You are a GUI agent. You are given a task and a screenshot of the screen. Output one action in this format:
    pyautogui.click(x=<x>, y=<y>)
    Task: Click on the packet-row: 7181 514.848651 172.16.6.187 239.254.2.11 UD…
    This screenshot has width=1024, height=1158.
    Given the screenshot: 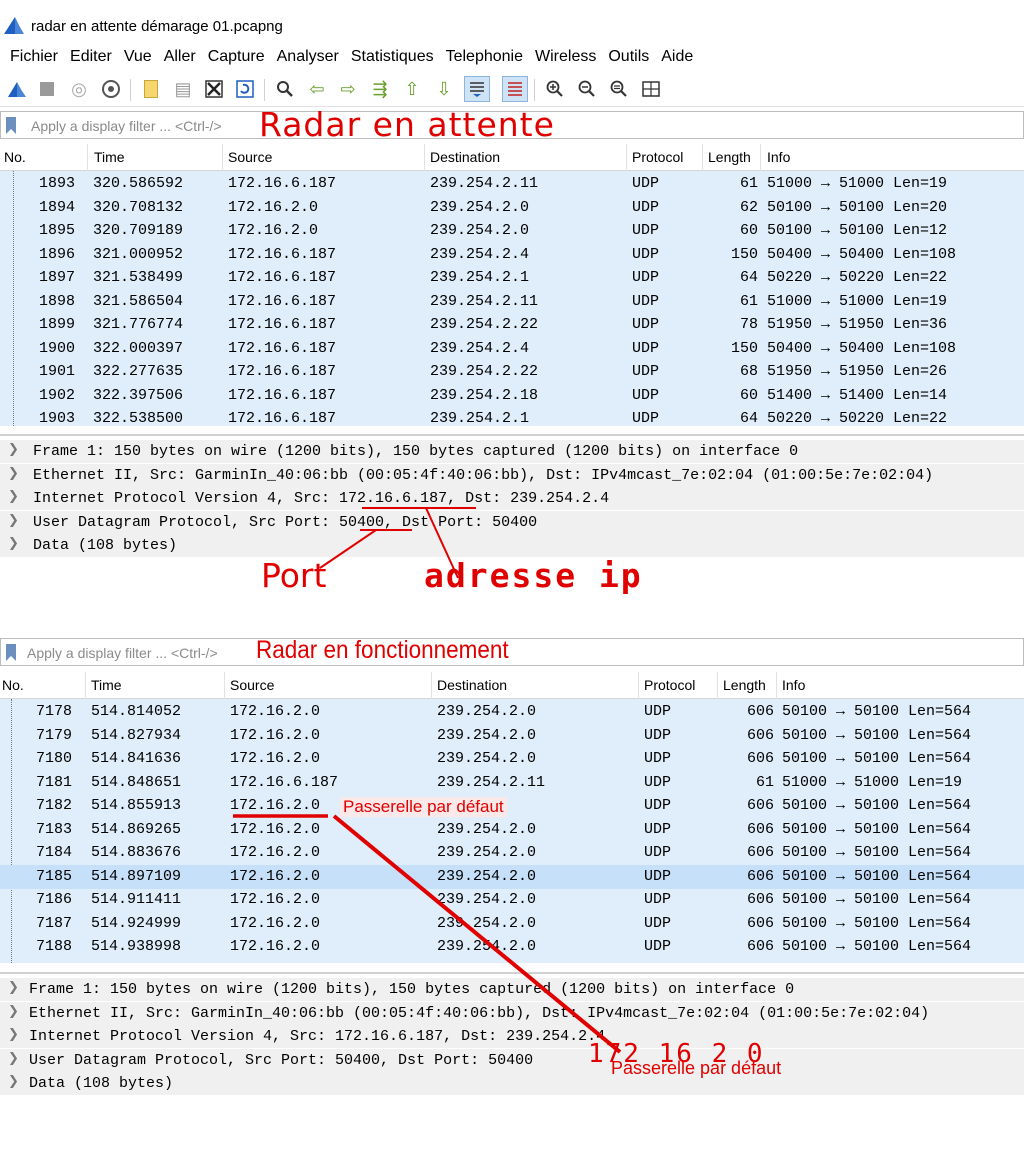 What is the action you would take?
    pyautogui.click(x=512, y=783)
    